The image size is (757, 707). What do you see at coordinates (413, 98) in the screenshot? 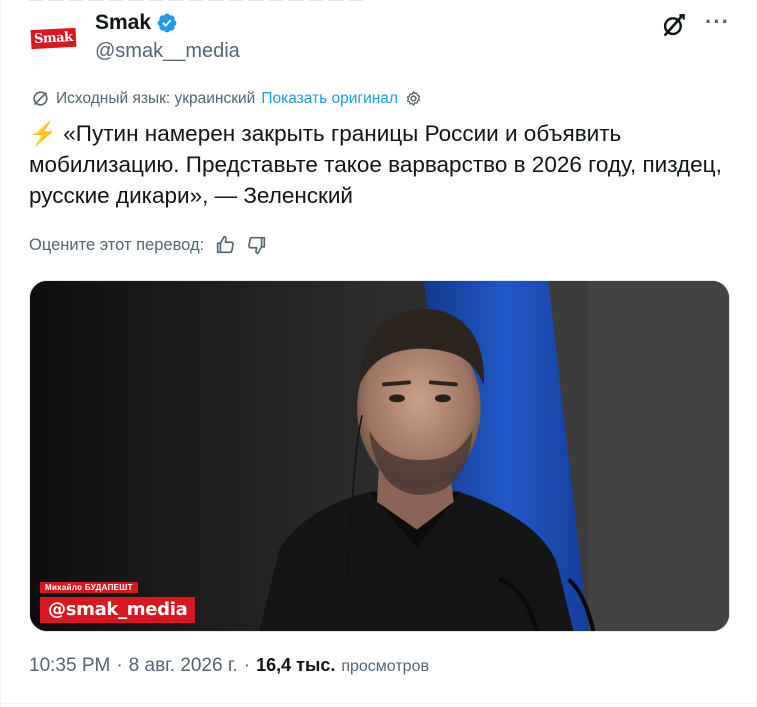
I see `settings-icon` at bounding box center [413, 98].